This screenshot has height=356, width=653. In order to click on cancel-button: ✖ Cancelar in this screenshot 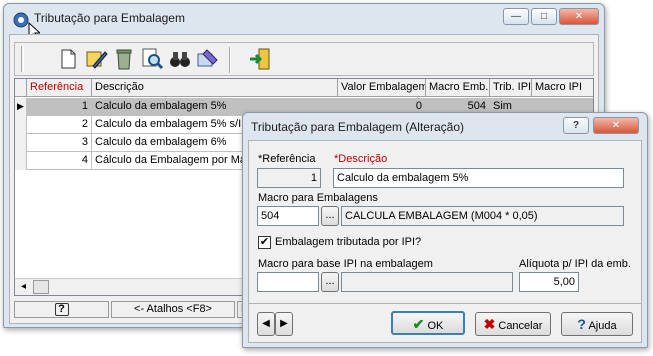, I will do `click(513, 324)`.